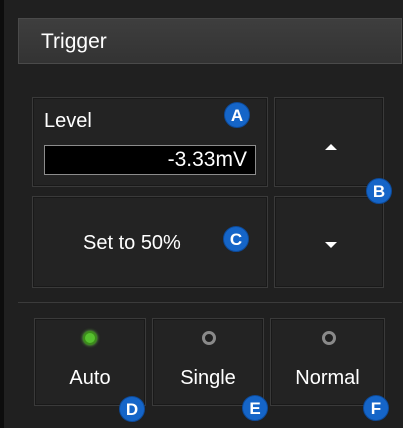 This screenshot has height=428, width=403. Describe the element at coordinates (331, 245) in the screenshot. I see `arrow-down-icon` at that location.